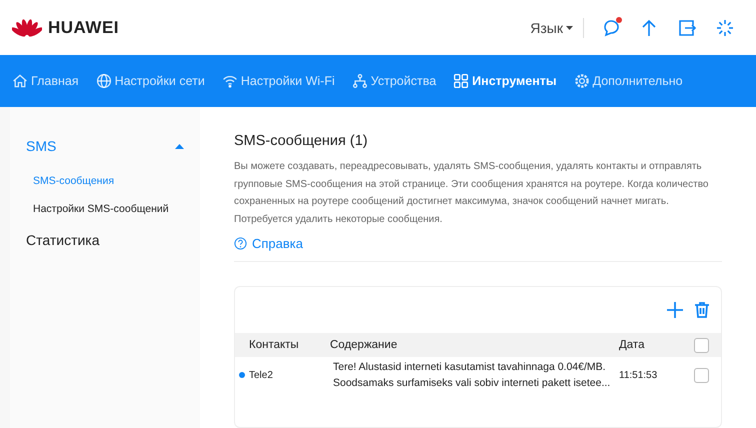  What do you see at coordinates (505, 81) in the screenshot?
I see `nav-tab: Инструменты` at bounding box center [505, 81].